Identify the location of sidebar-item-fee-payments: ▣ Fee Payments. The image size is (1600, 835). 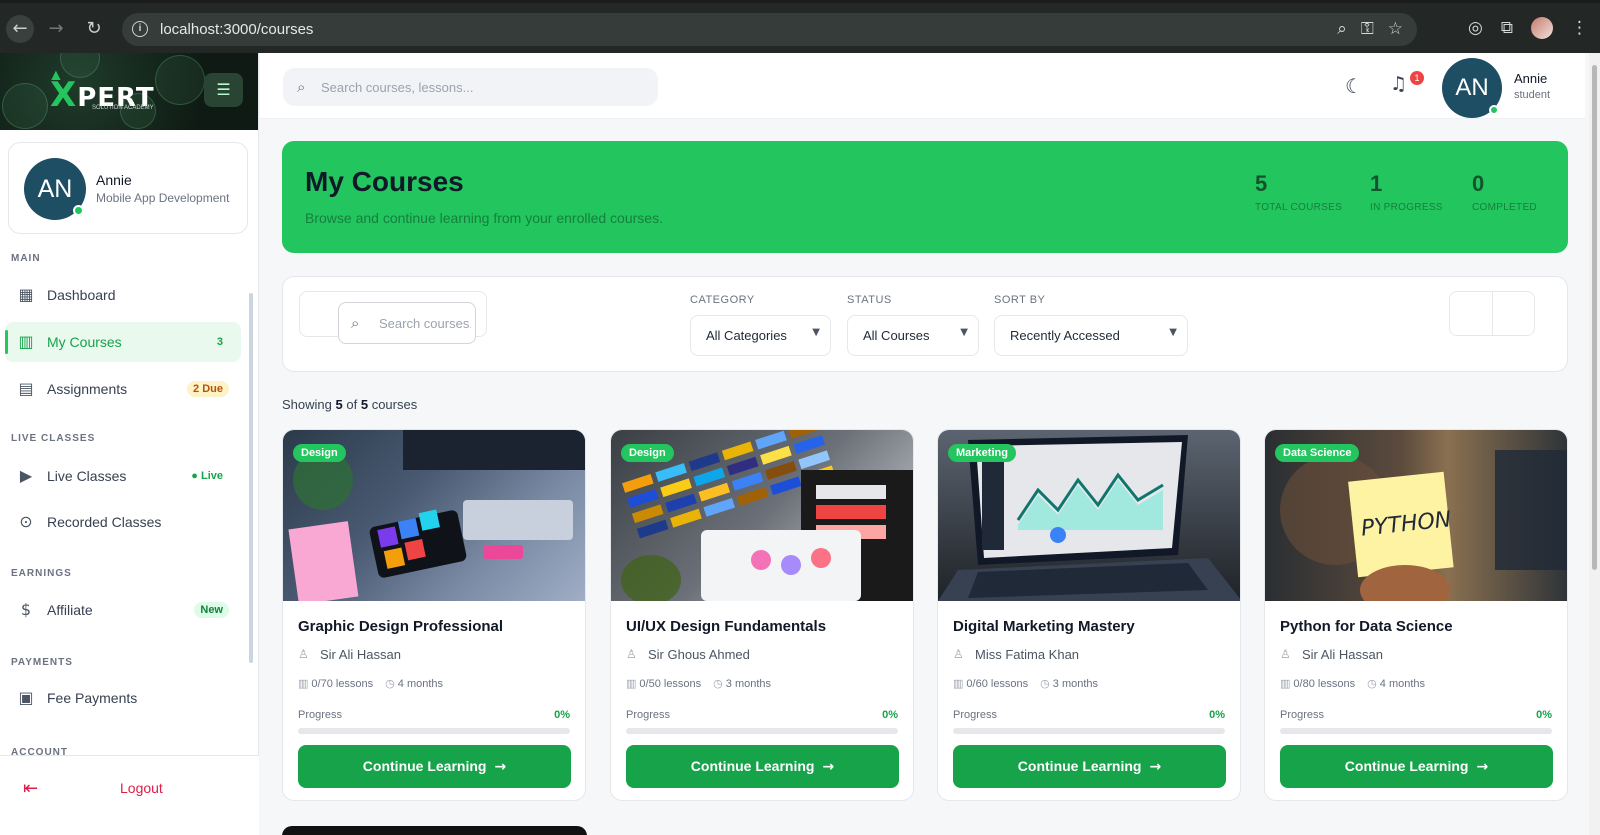
(123, 698).